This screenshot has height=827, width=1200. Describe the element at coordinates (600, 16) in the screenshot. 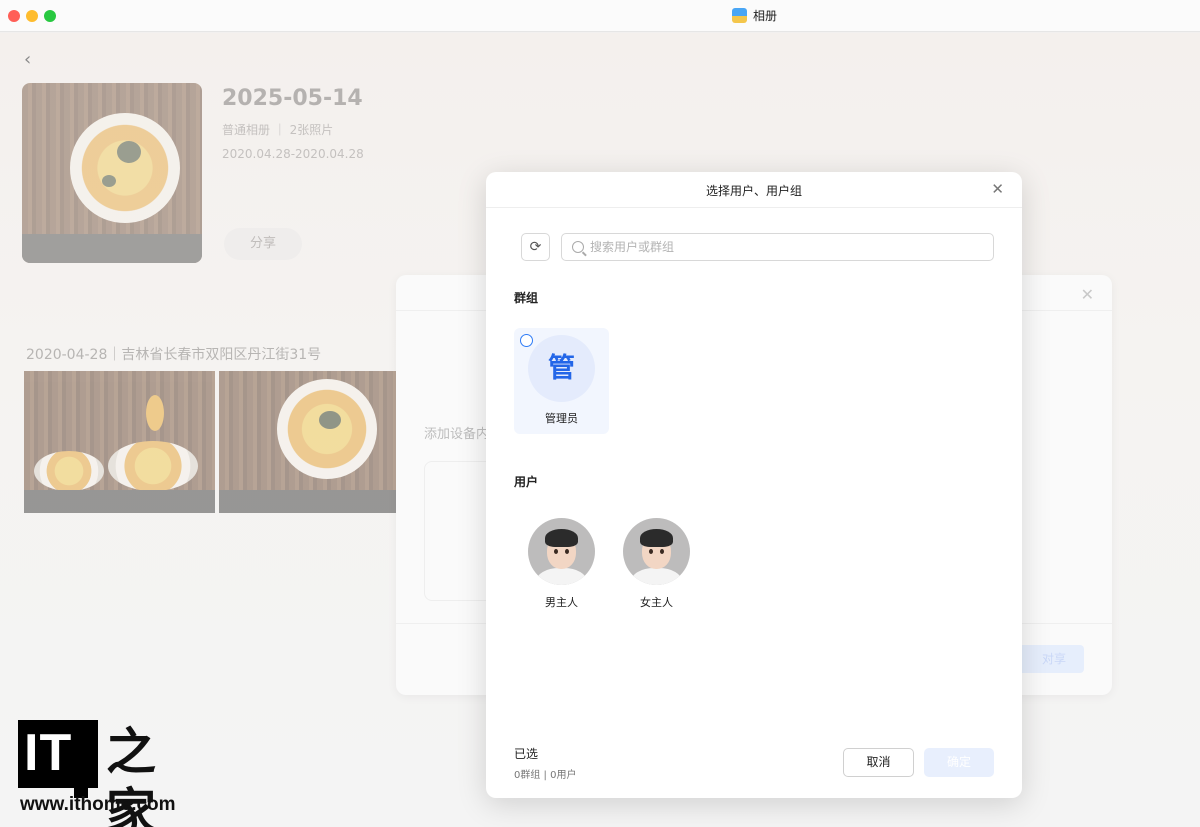

I see `window-titlebar: 相册` at that location.